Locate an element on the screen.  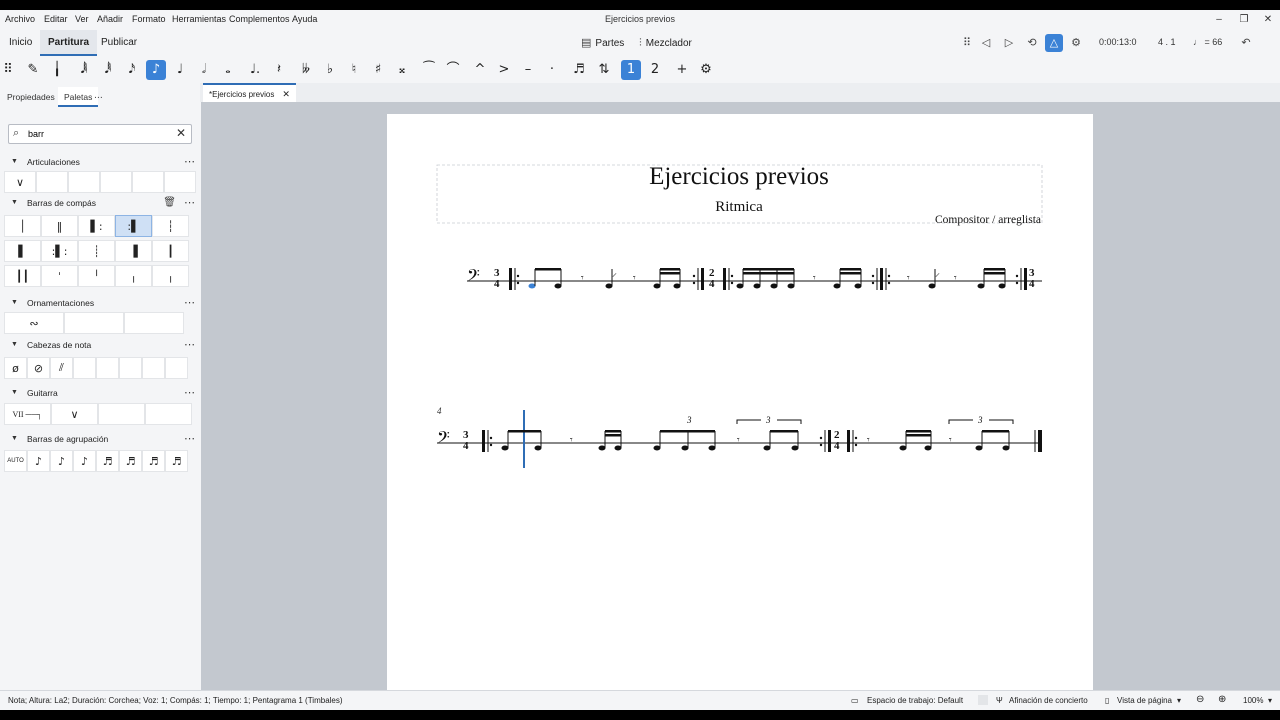
clear-search-icon: ✕ is located at coordinates (181, 133).